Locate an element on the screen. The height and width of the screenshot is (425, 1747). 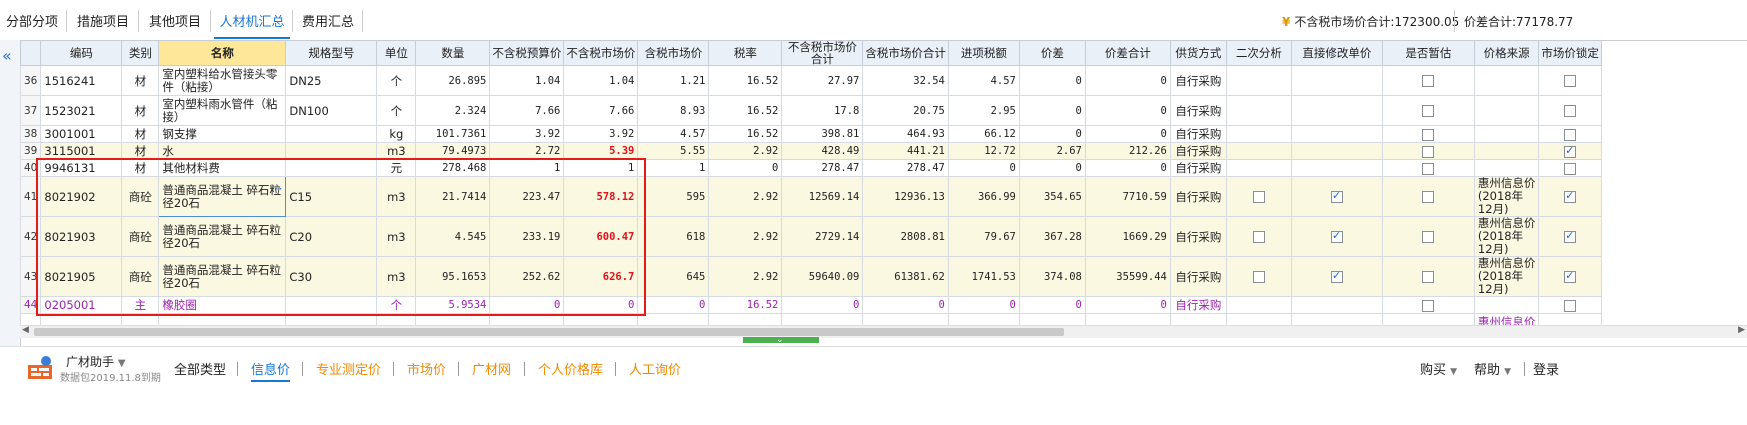
btab-market-price: 市场价 is located at coordinates (426, 368).